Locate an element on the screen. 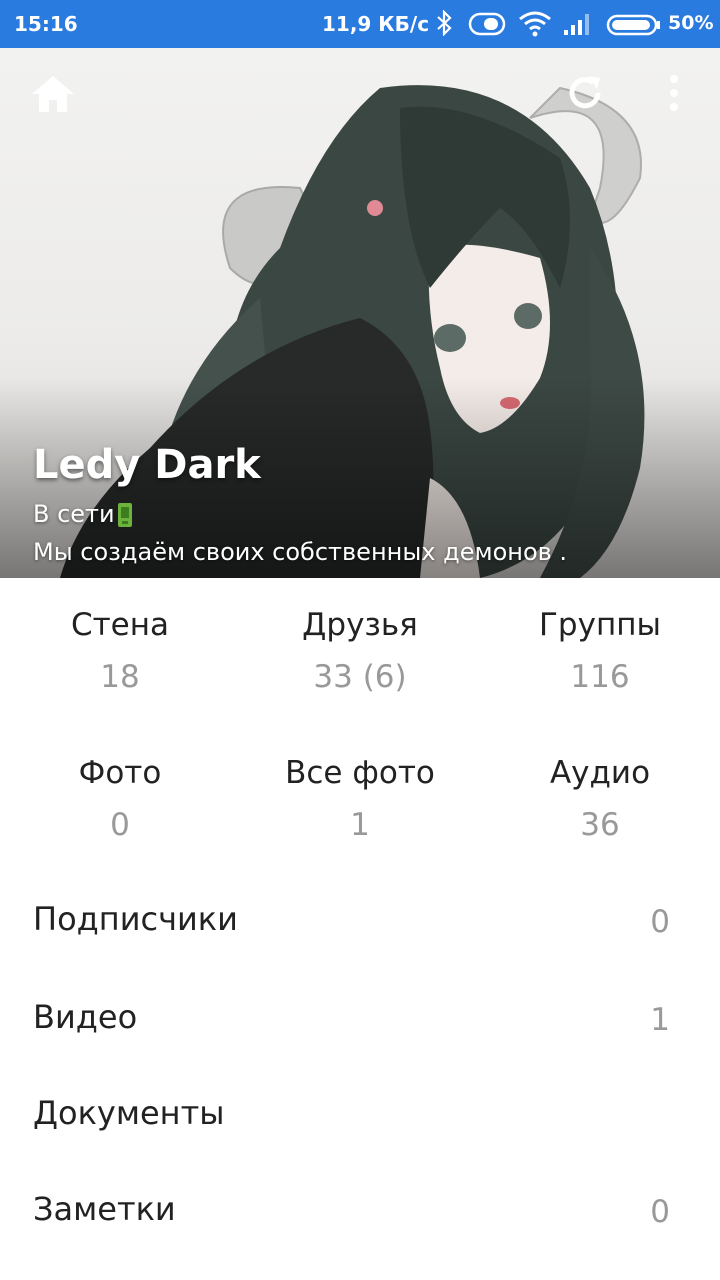 This screenshot has height=1280, width=720. more-vert-icon is located at coordinates (674, 94).